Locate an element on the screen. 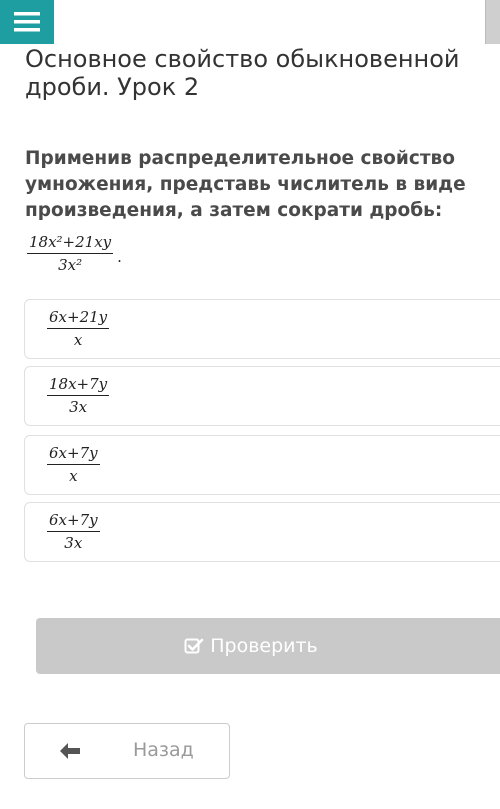  top-right-panel-edge is located at coordinates (492, 22).